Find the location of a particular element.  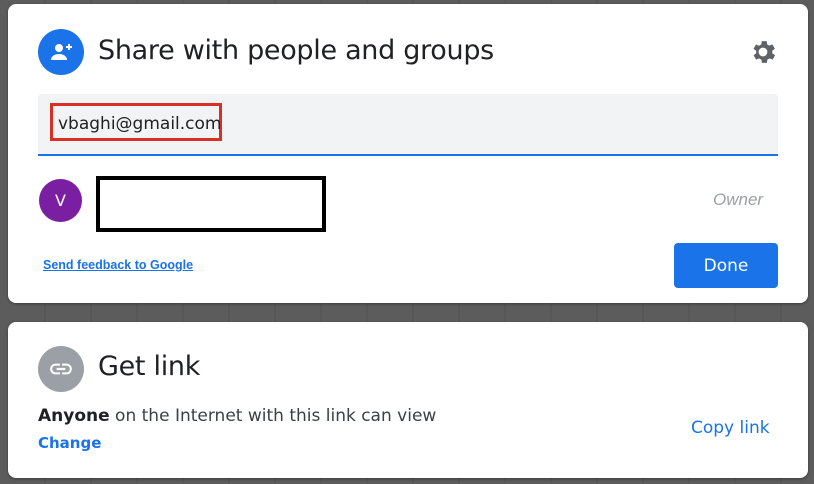

owner-role-label: Owner is located at coordinates (738, 199).